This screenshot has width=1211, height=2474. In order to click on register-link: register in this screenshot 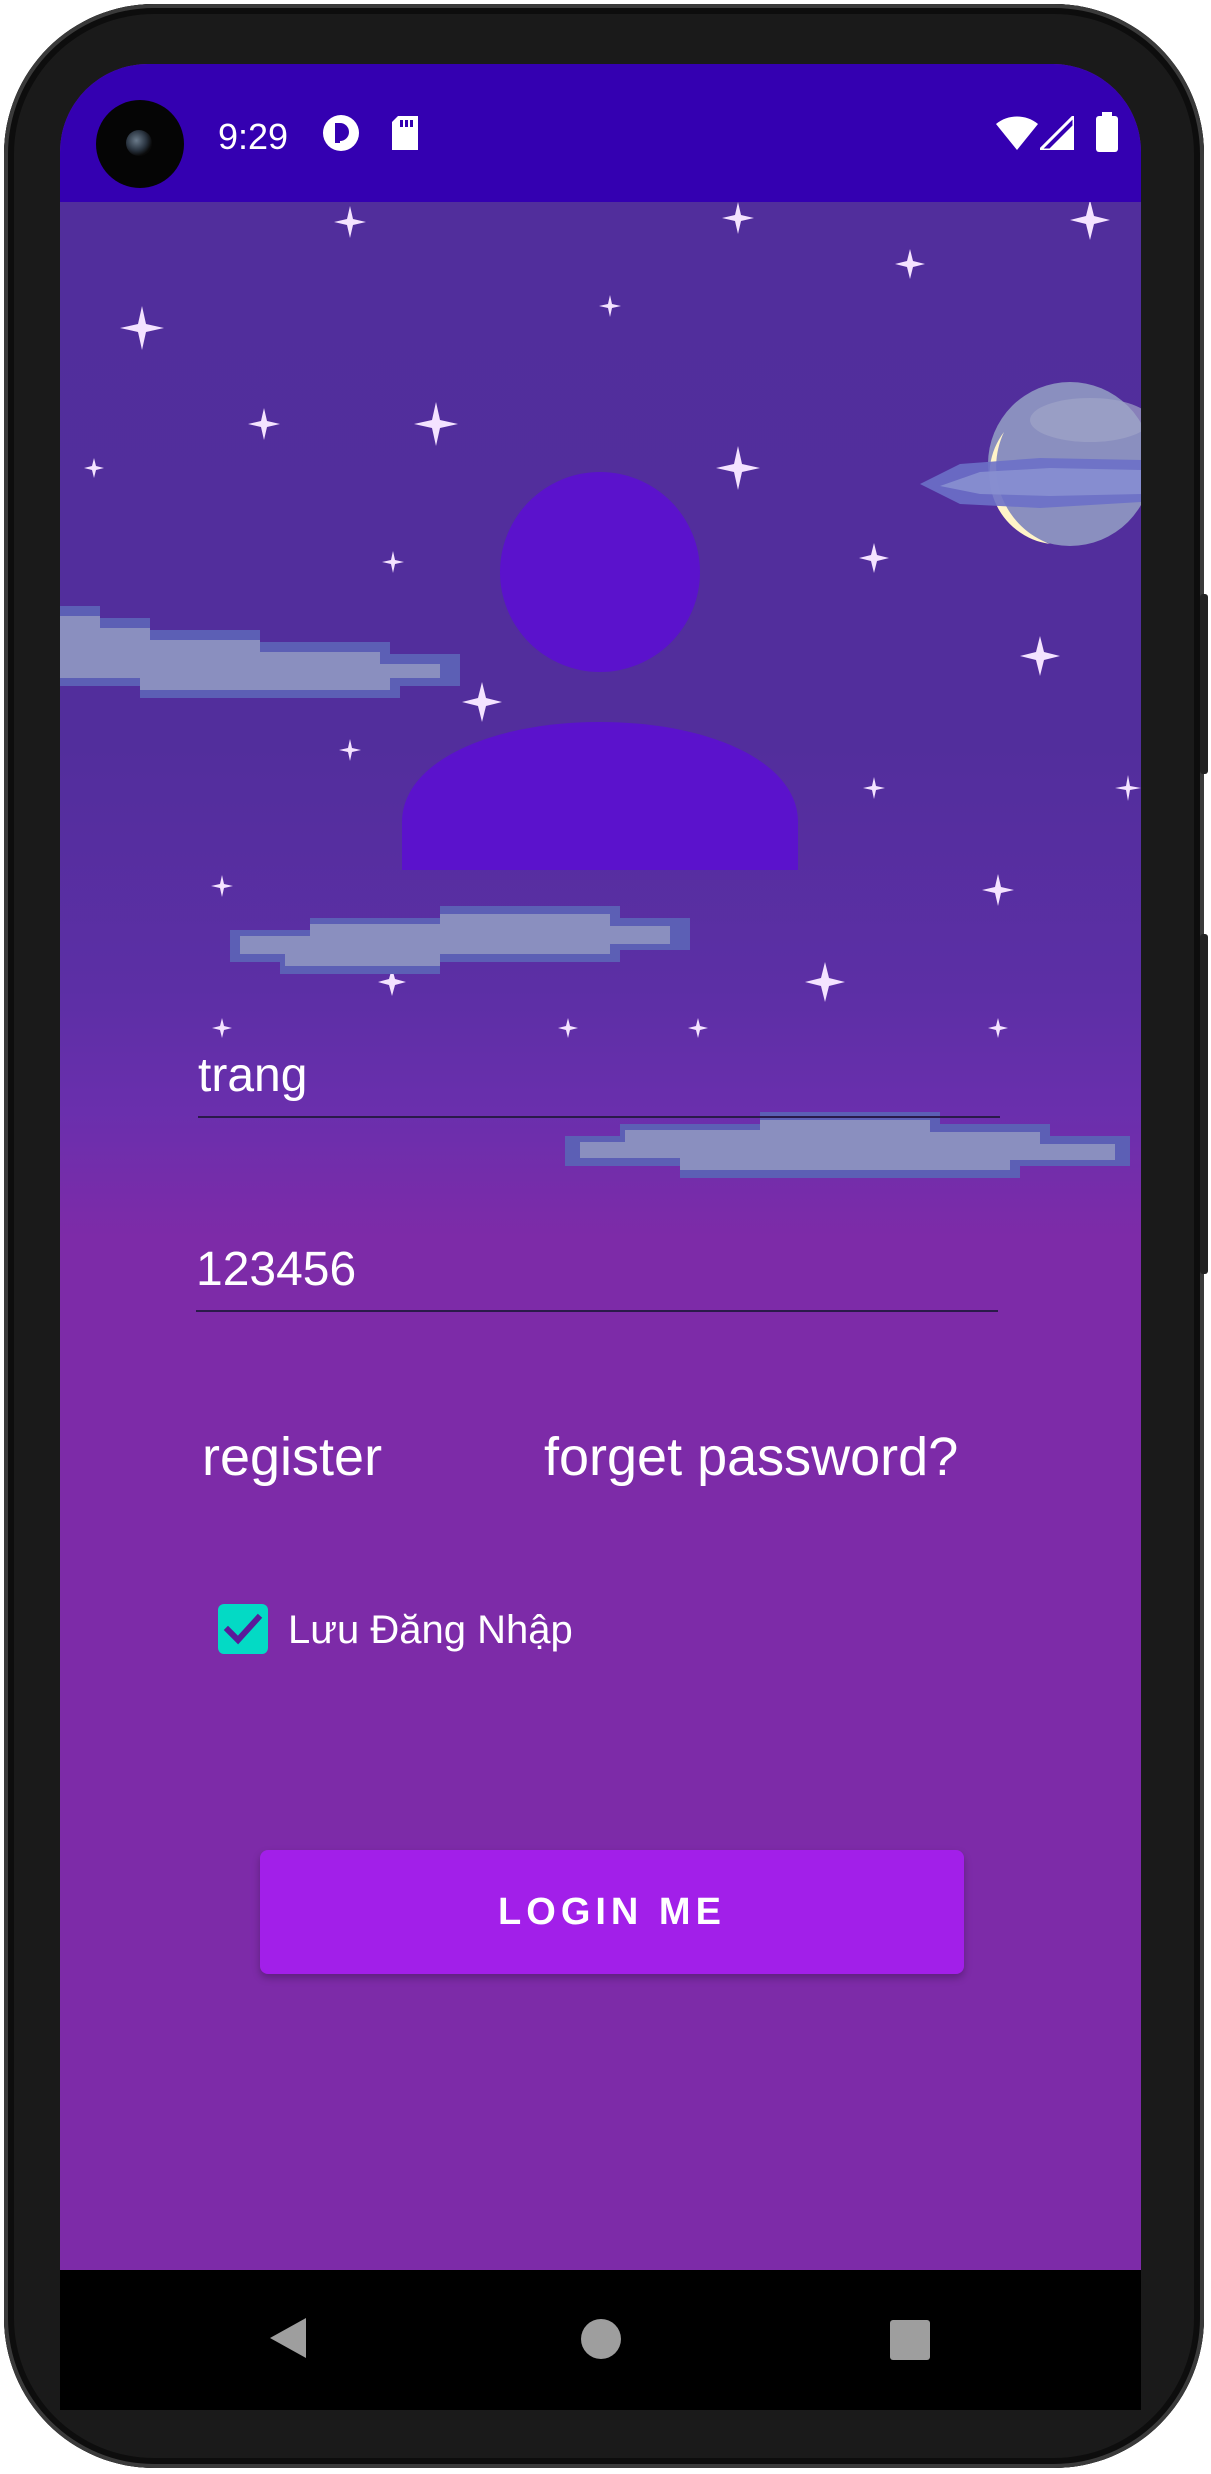, I will do `click(292, 1457)`.